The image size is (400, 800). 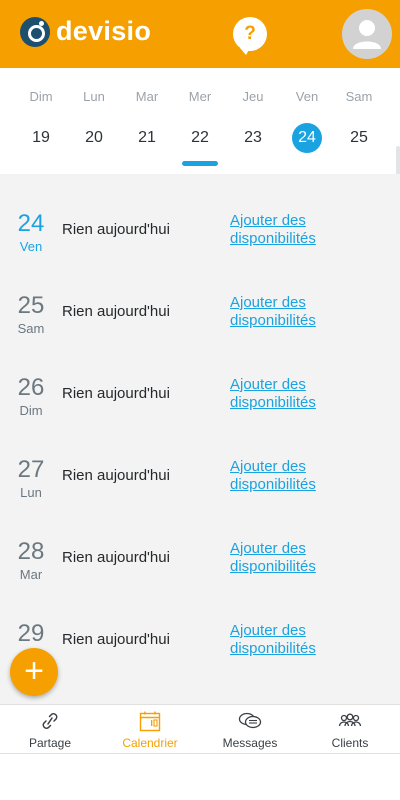 What do you see at coordinates (250, 720) in the screenshot?
I see `chat-icon` at bounding box center [250, 720].